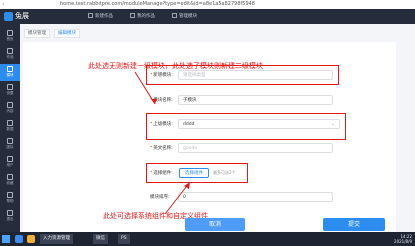 This screenshot has height=246, width=415. Describe the element at coordinates (56, 239) in the screenshot. I see `taskbar-app-explorer: 入力资源管理` at that location.